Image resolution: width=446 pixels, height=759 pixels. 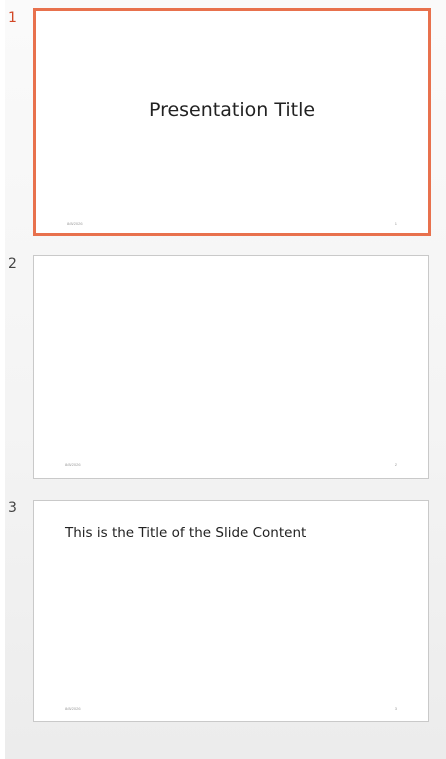 What do you see at coordinates (73, 464) in the screenshot?
I see `slide-2-footer-date: 8/8/2026` at bounding box center [73, 464].